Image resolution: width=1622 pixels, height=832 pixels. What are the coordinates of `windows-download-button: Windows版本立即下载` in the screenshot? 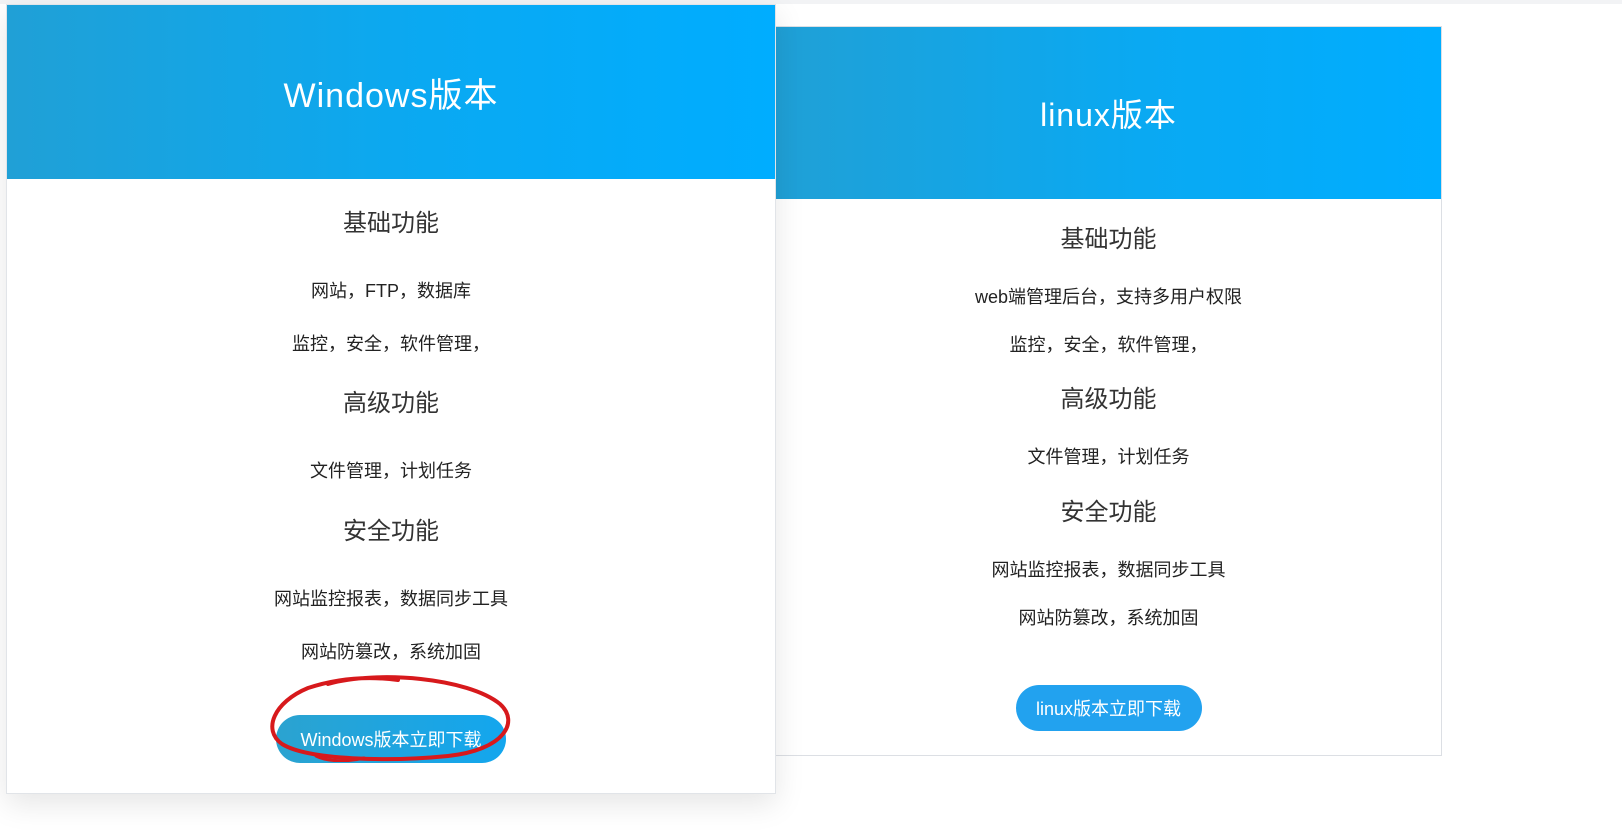 It's located at (391, 739).